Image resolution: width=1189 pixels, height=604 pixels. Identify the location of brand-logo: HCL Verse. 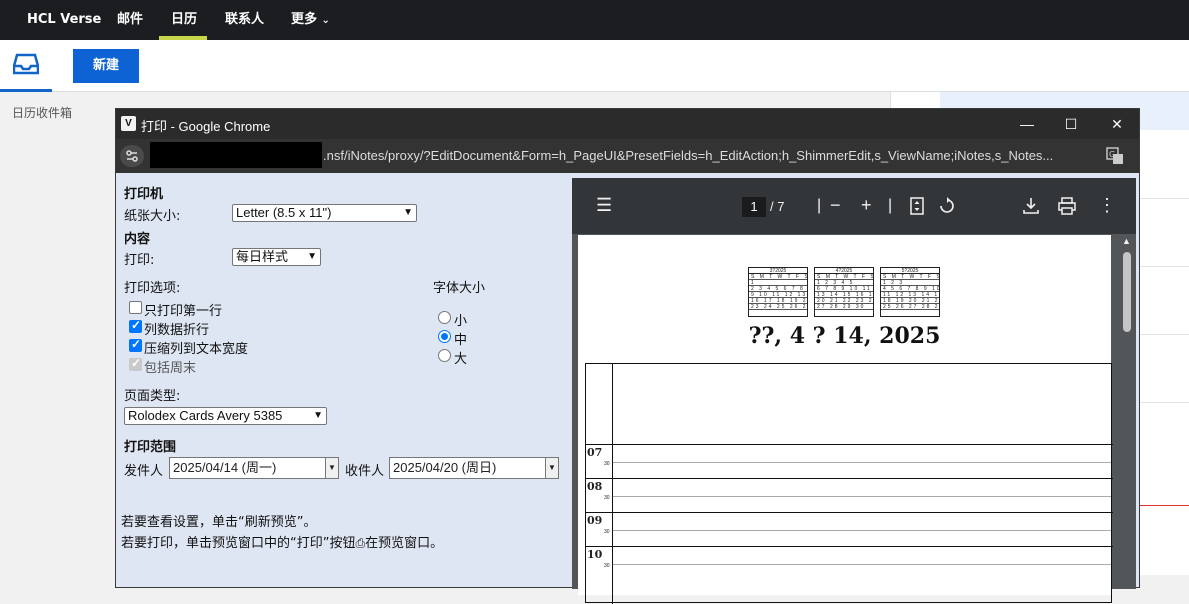
(64, 20).